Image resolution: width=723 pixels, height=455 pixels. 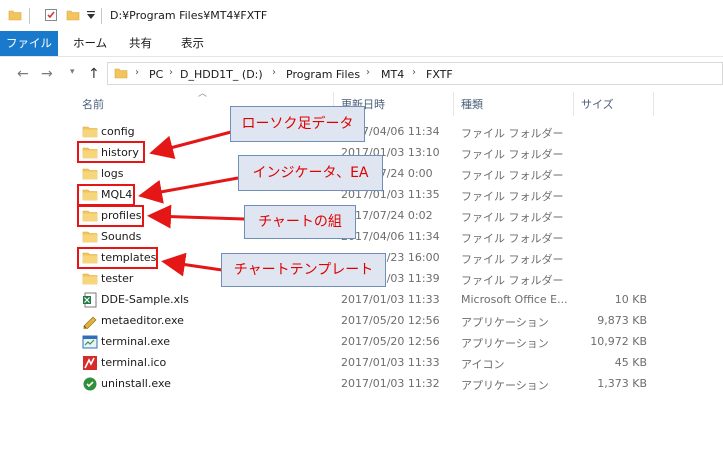 I want to click on callout-candle-data: ローソク足データ, so click(x=297, y=124).